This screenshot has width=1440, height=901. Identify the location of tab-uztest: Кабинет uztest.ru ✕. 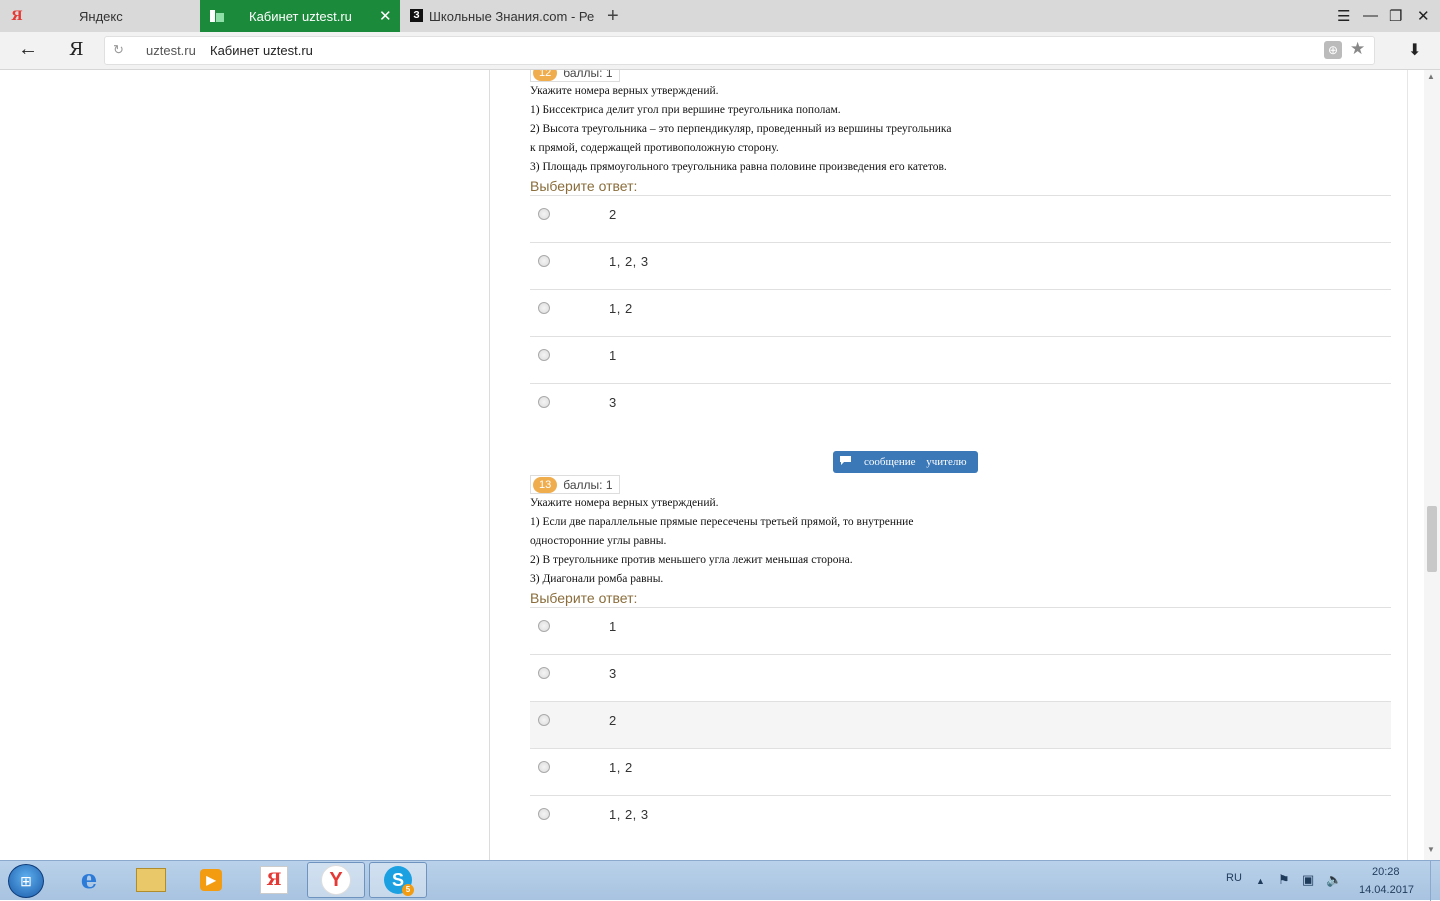
(300, 16).